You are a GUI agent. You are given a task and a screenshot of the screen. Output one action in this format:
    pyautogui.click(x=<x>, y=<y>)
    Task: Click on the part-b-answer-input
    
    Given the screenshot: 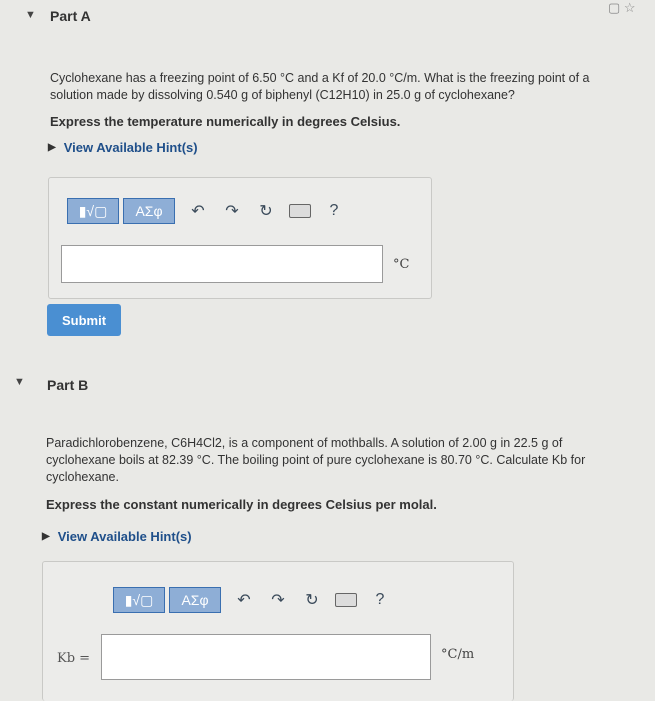 What is the action you would take?
    pyautogui.click(x=266, y=657)
    